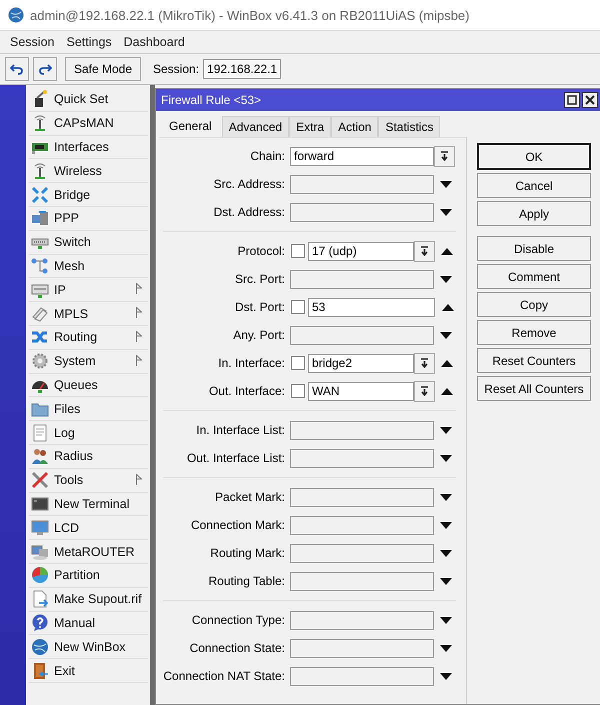 This screenshot has width=600, height=705. What do you see at coordinates (88, 124) in the screenshot?
I see `sidebar-item: CAPsMAN` at bounding box center [88, 124].